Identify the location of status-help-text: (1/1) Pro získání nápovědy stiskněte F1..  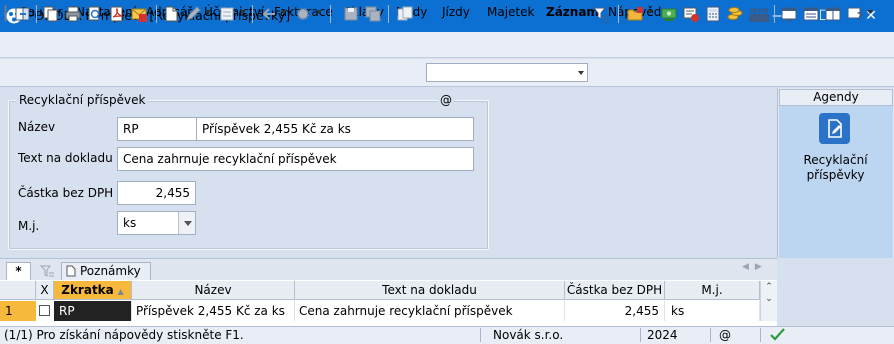
(124, 335).